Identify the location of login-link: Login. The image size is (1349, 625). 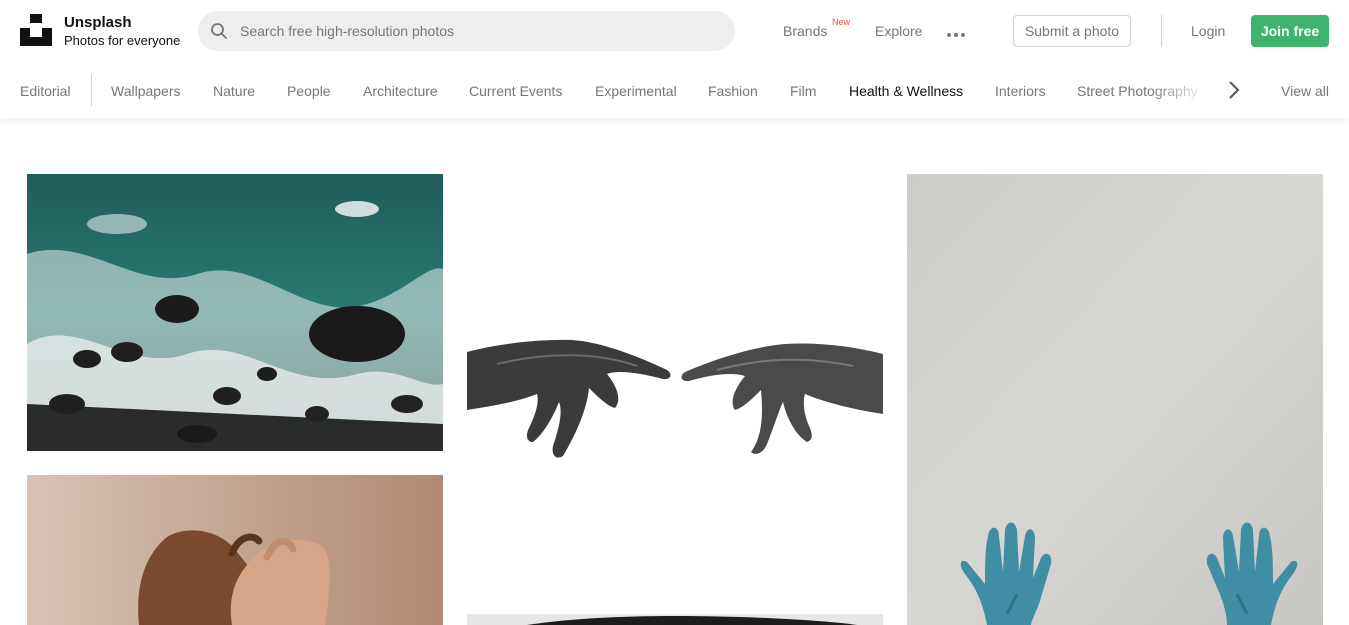
(1208, 31).